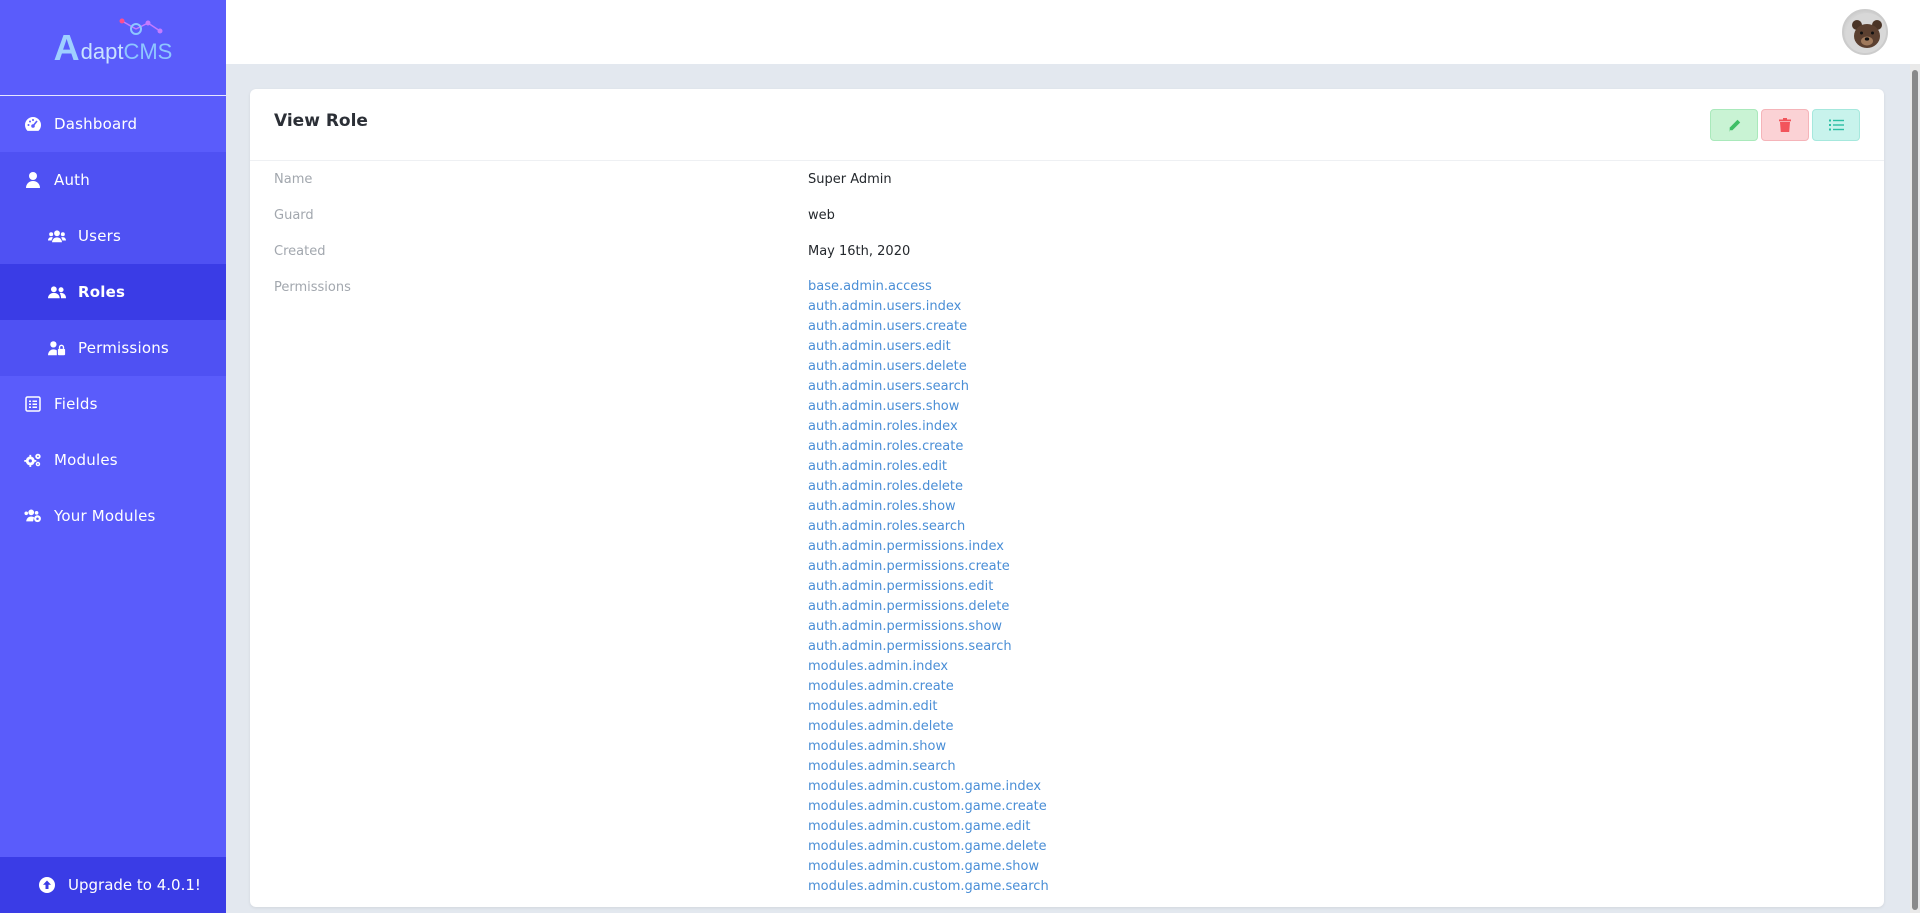 This screenshot has width=1920, height=913. I want to click on avatar, so click(1865, 32).